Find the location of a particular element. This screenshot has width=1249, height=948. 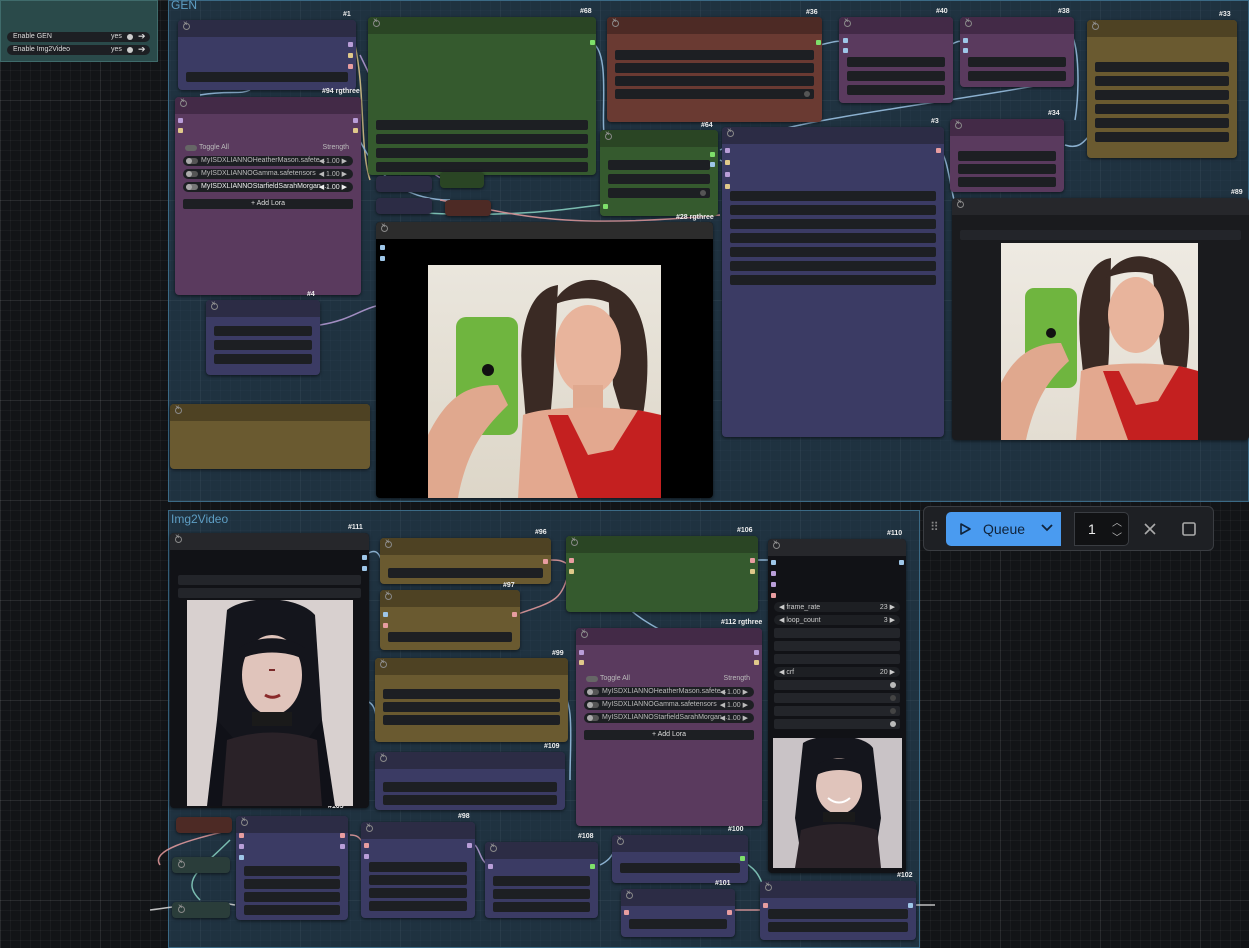

toggle-widget is located at coordinates (837, 724).